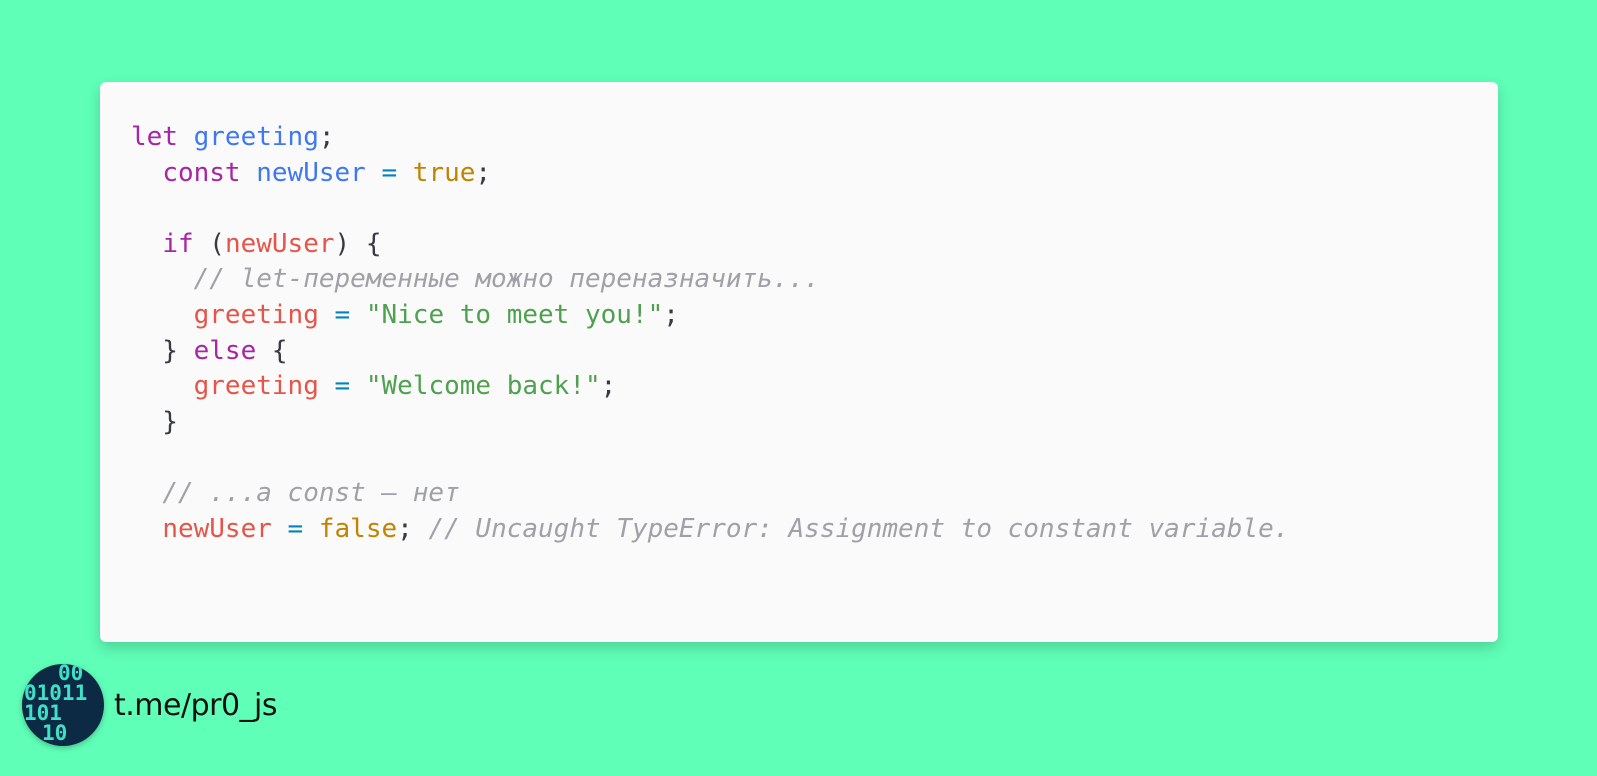 This screenshot has width=1597, height=776. Describe the element at coordinates (311, 172) in the screenshot. I see `code-token-decl: newUser` at that location.